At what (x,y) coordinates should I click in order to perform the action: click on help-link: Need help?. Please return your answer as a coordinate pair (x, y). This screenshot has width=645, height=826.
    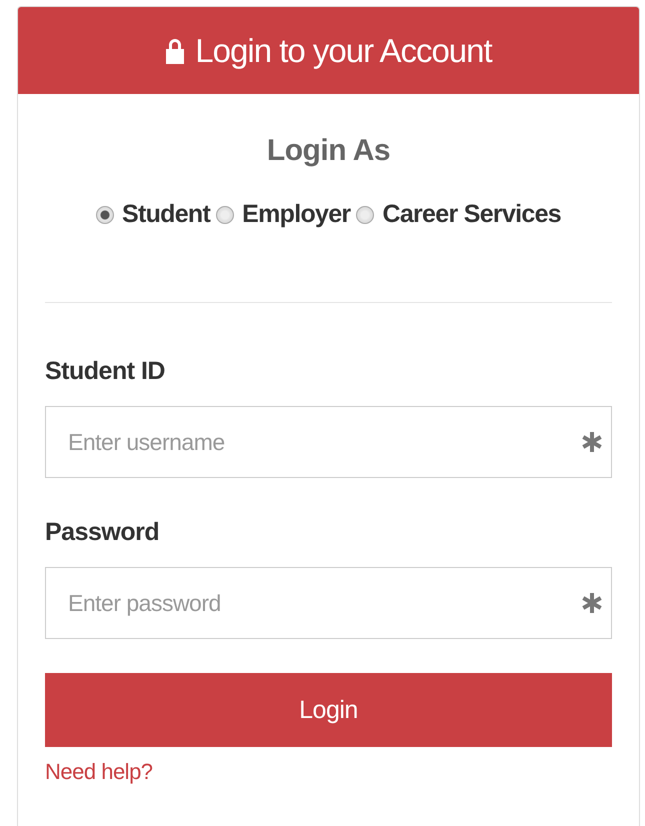
    Looking at the image, I should click on (99, 772).